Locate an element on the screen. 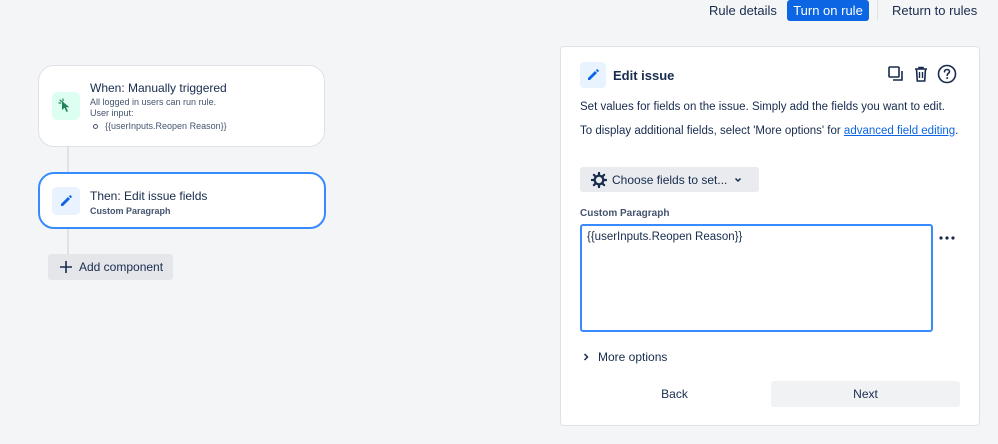 Image resolution: width=998 pixels, height=444 pixels. additional-suffix: . is located at coordinates (957, 131).